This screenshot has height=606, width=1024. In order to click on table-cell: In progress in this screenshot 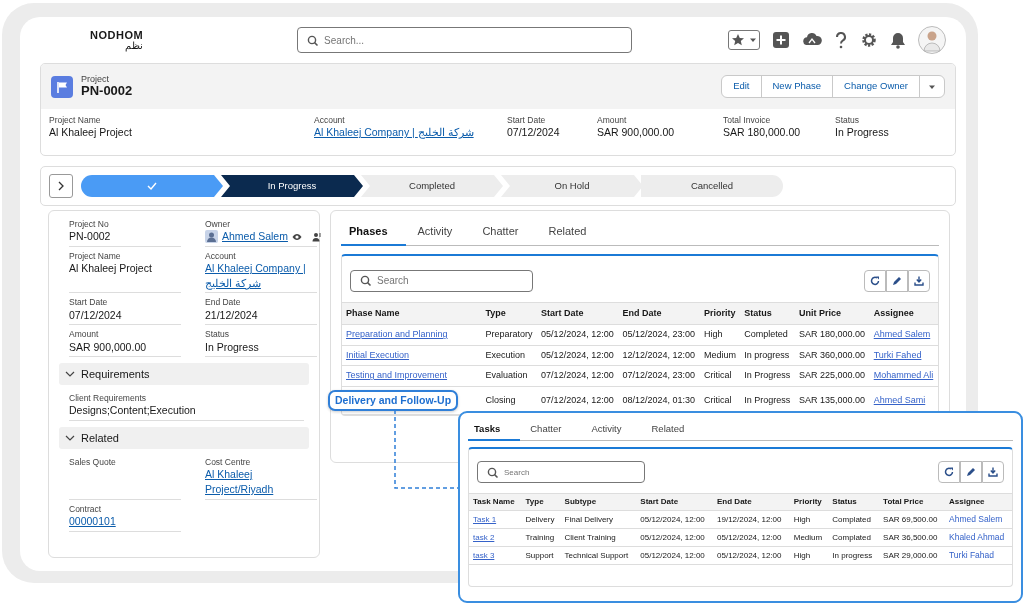, I will do `click(767, 355)`.